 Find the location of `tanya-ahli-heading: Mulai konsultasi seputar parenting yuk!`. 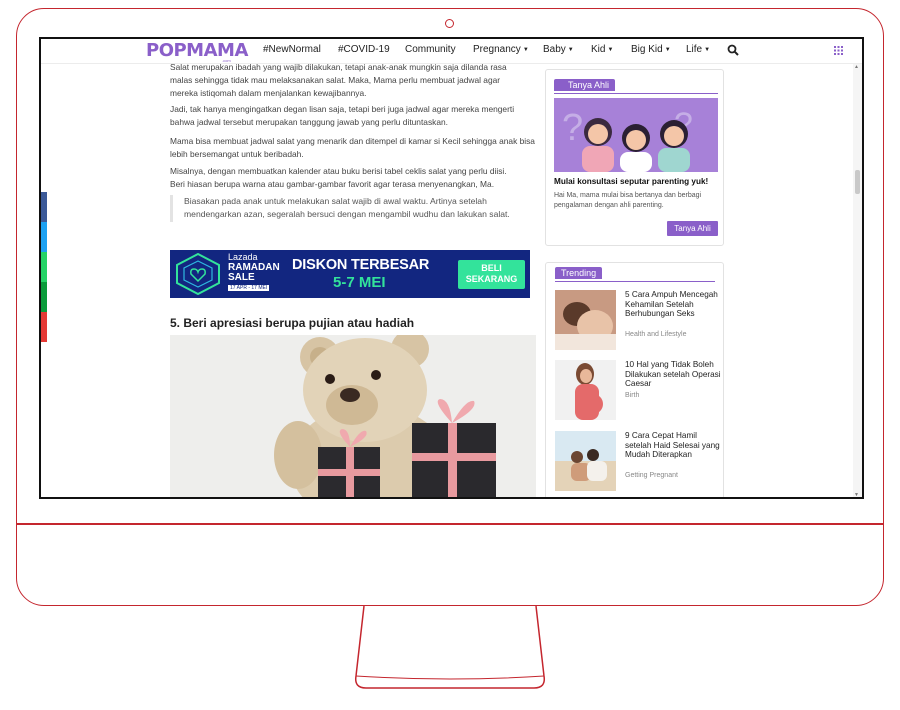

tanya-ahli-heading: Mulai konsultasi seputar parenting yuk! is located at coordinates (631, 181).